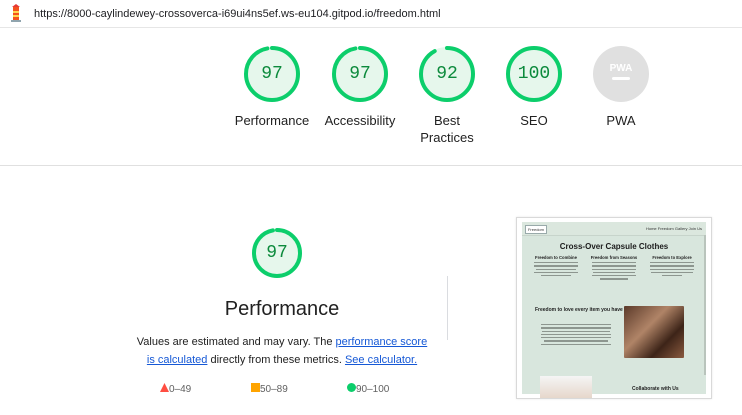 Image resolution: width=742 pixels, height=415 pixels. Describe the element at coordinates (576, 334) in the screenshot. I see `thumbnail-section-text` at that location.